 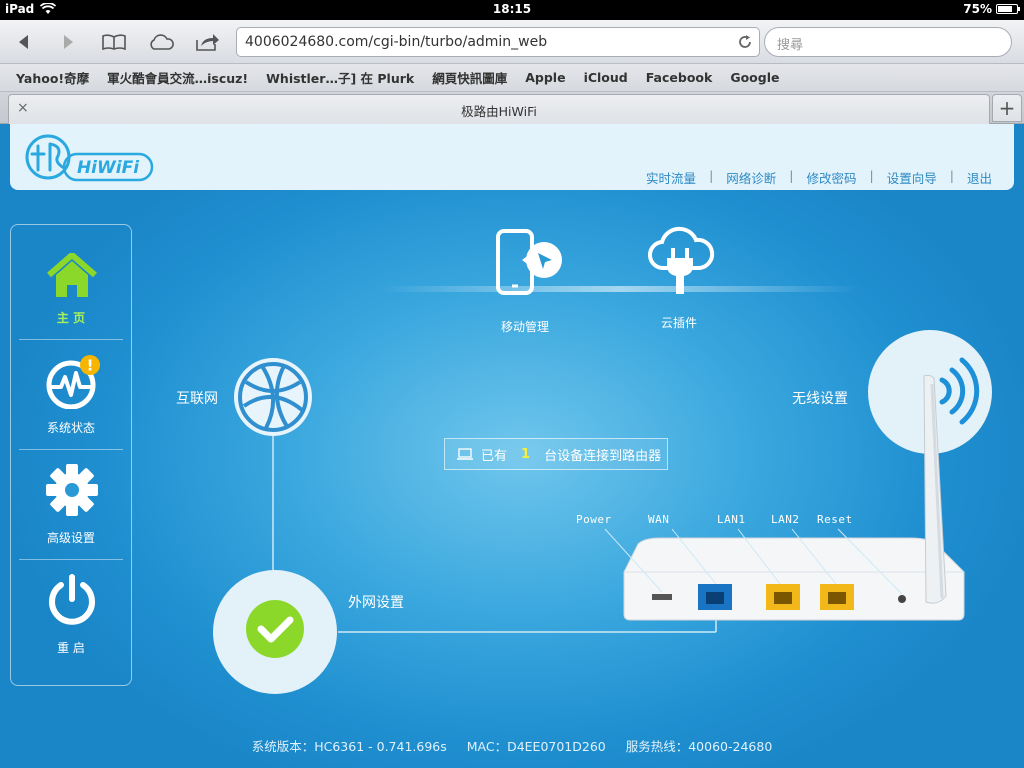 I want to click on url-field: 4006024680.com/cgi-bin/turbo/admin_web, so click(x=498, y=42).